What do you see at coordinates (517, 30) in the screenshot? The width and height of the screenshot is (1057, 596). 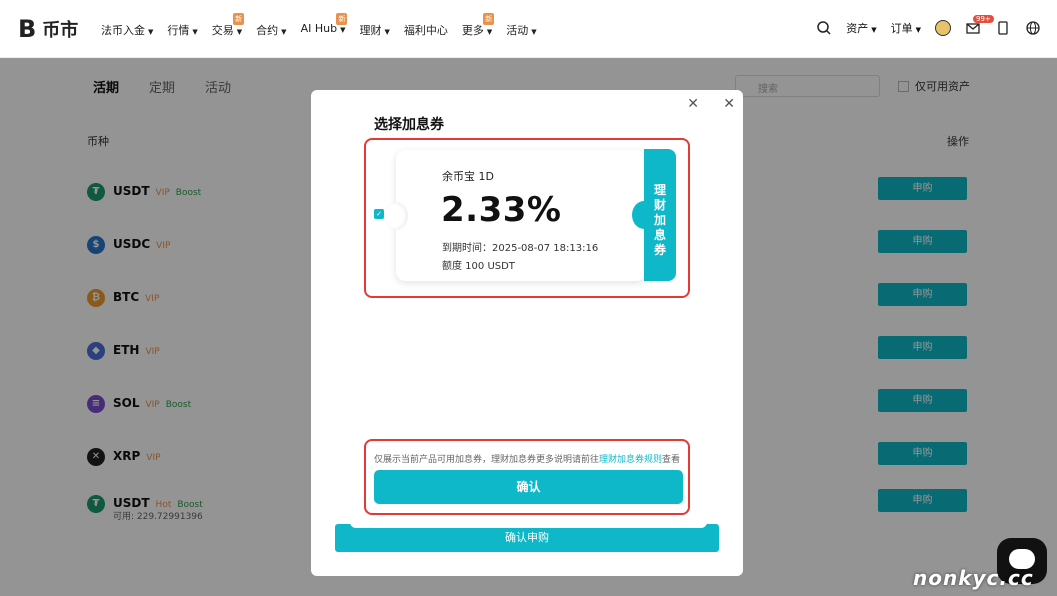 I see `nav-item-label: 活动` at bounding box center [517, 30].